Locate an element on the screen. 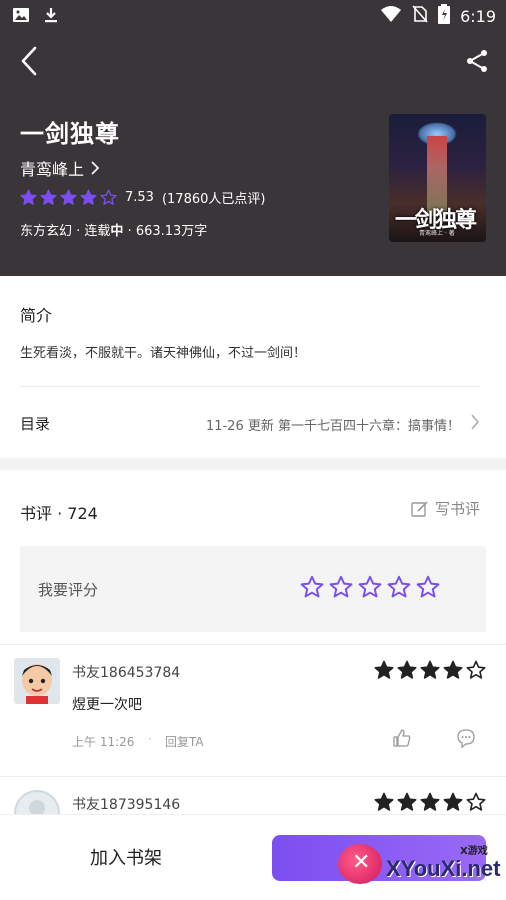  book-meta: 东方玄幻 · 连载中 · 663.13万字 is located at coordinates (113, 229).